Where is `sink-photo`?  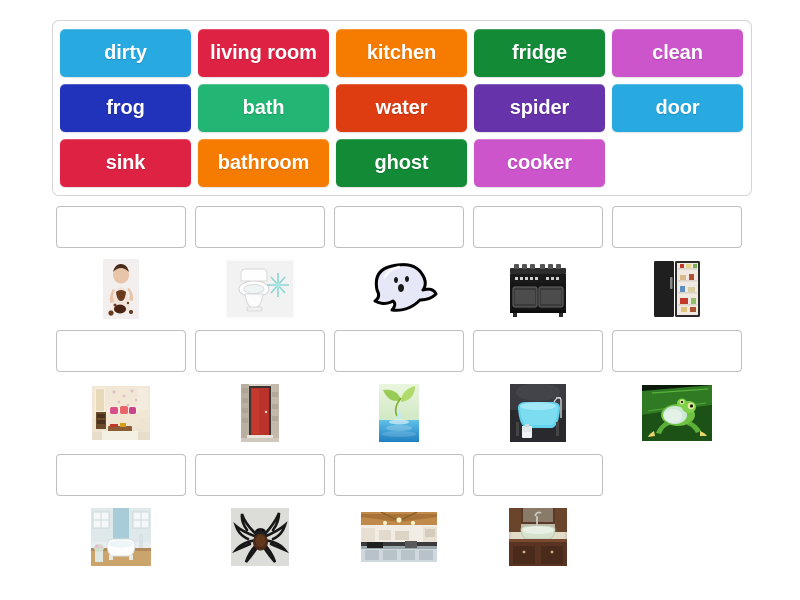 sink-photo is located at coordinates (538, 536).